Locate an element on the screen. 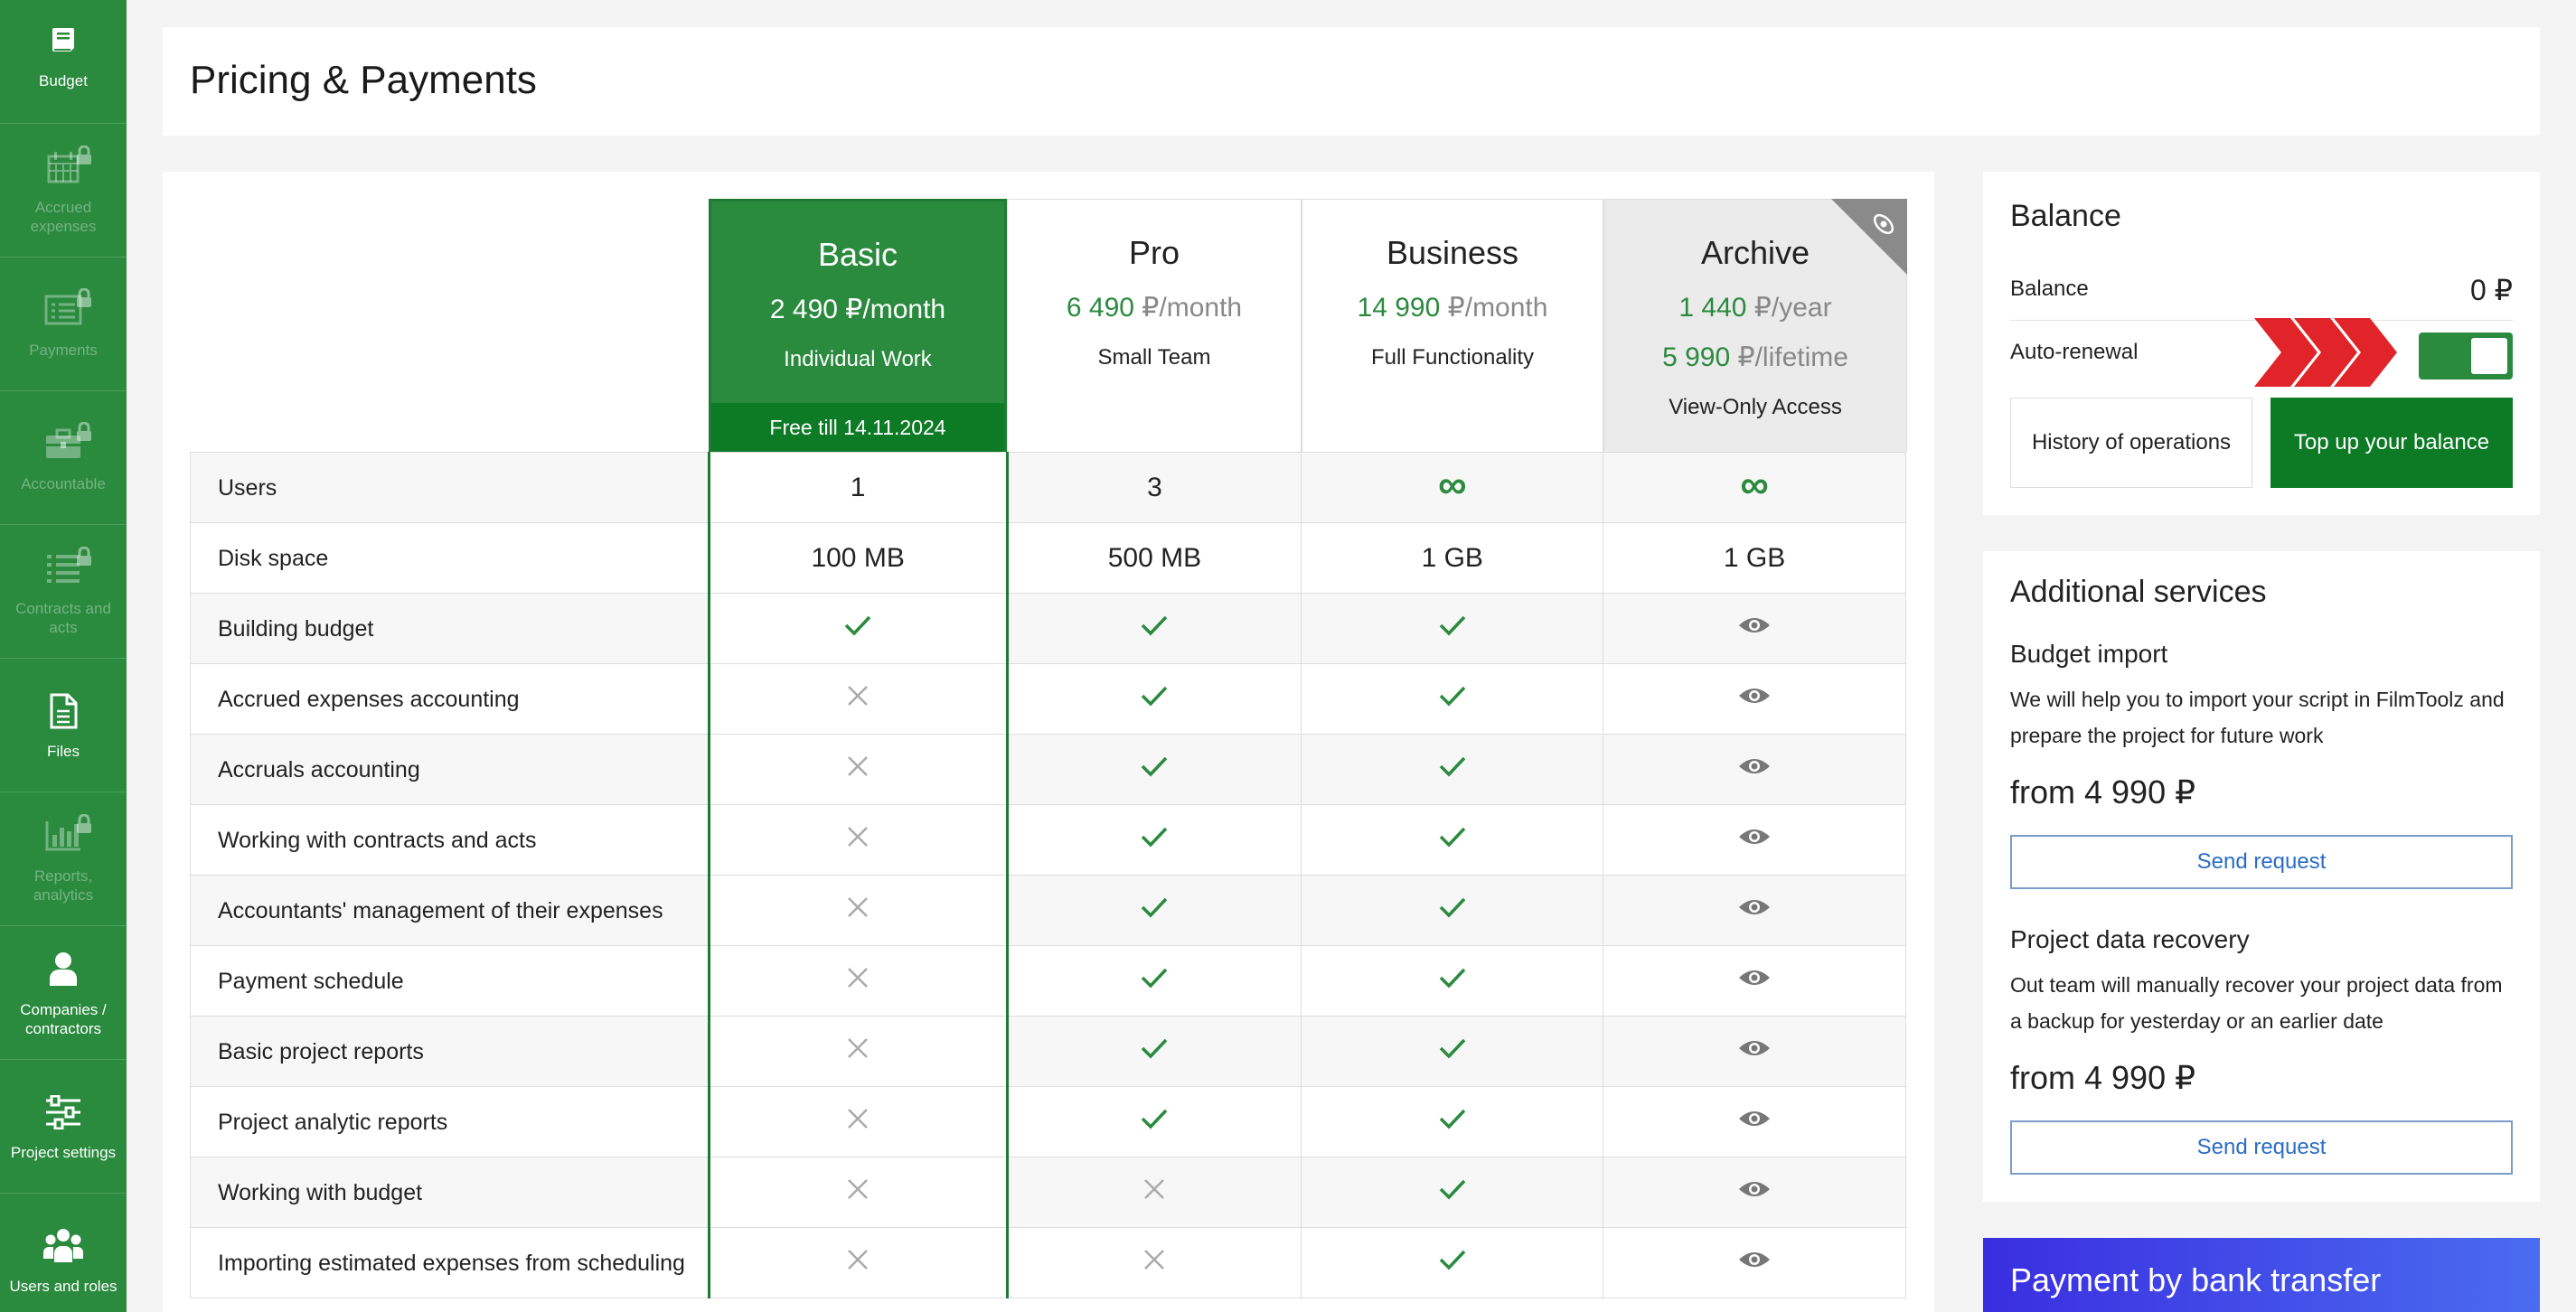 The width and height of the screenshot is (2576, 1312). sidebar-item-files: Files is located at coordinates (63, 725).